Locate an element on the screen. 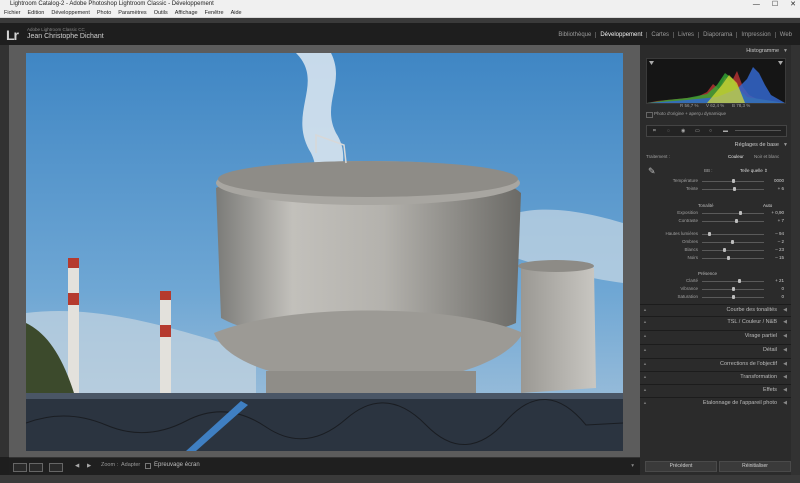 This screenshot has height=483, width=800. slider-value: – 15 is located at coordinates (775, 257).